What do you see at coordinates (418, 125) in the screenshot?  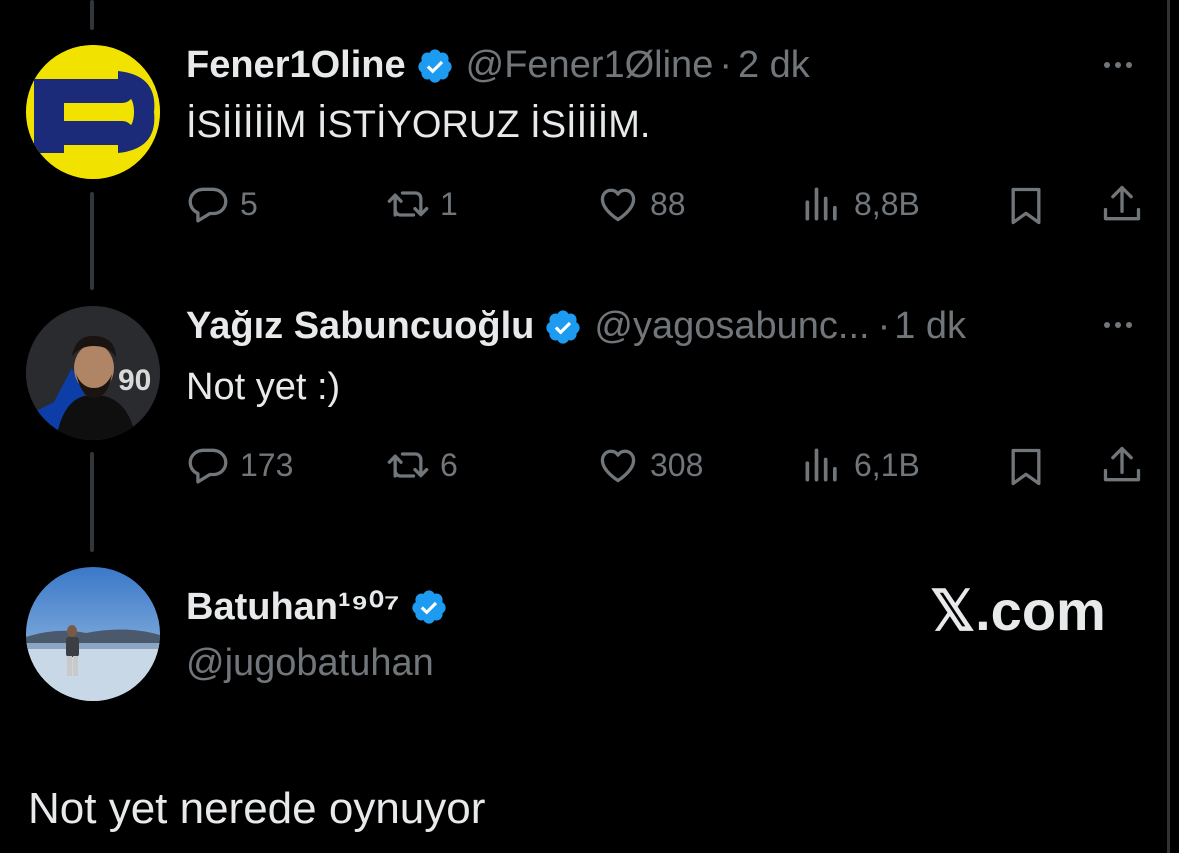 I see `tweet-text: İSİİİİİM İSTİYORUZ İSİİİİM.` at bounding box center [418, 125].